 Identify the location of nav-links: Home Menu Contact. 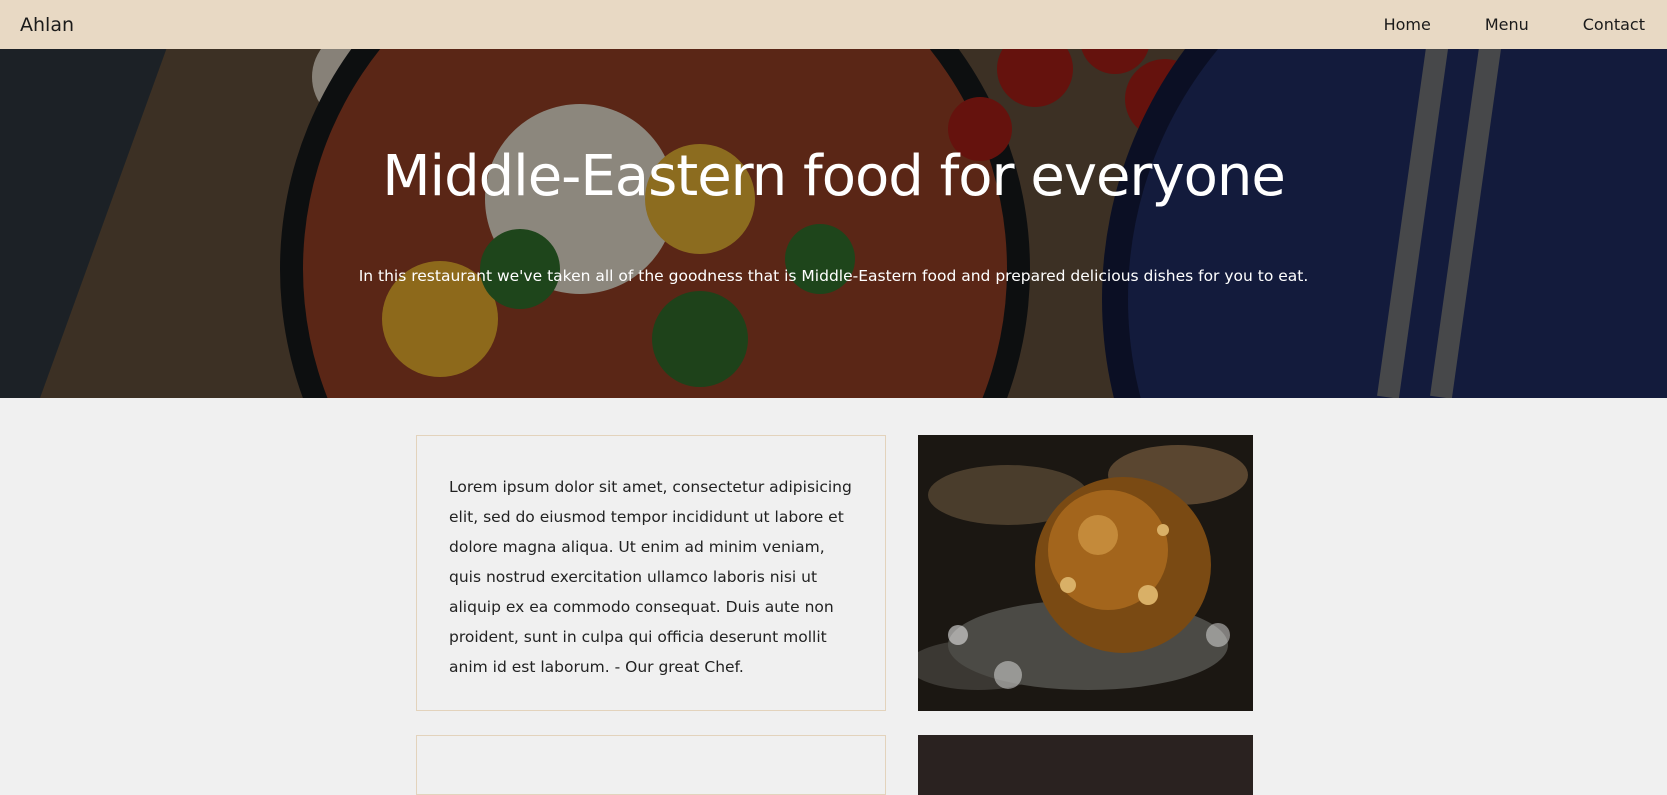
(1498, 24).